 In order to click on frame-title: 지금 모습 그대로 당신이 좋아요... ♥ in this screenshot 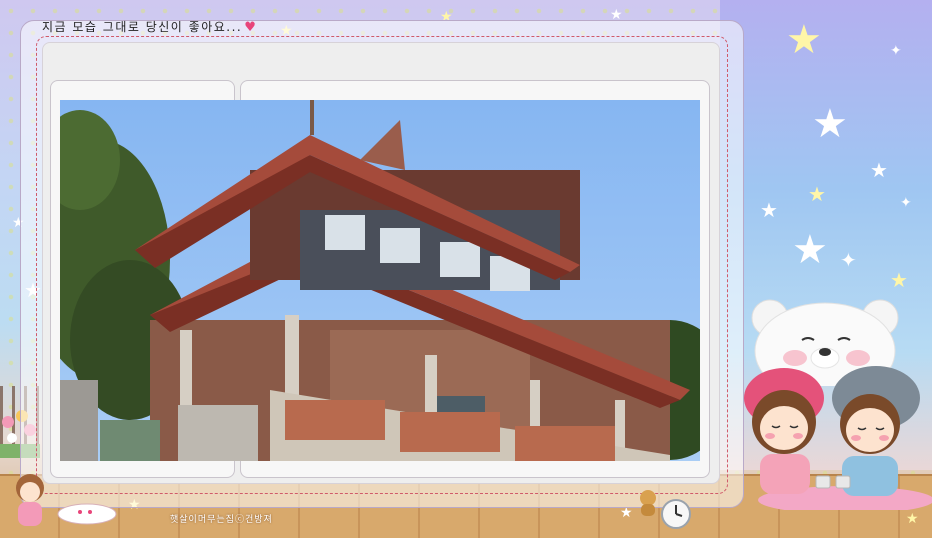, I will do `click(149, 29)`.